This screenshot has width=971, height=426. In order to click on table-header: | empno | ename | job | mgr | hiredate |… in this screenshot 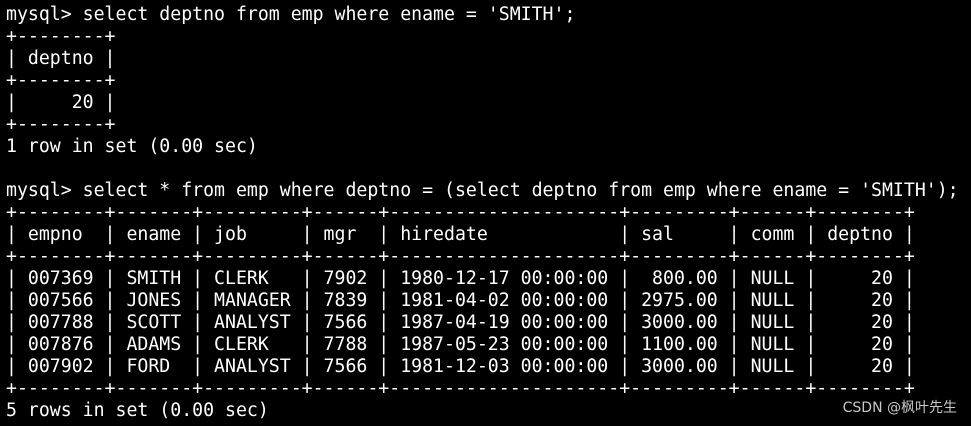, I will do `click(460, 234)`.